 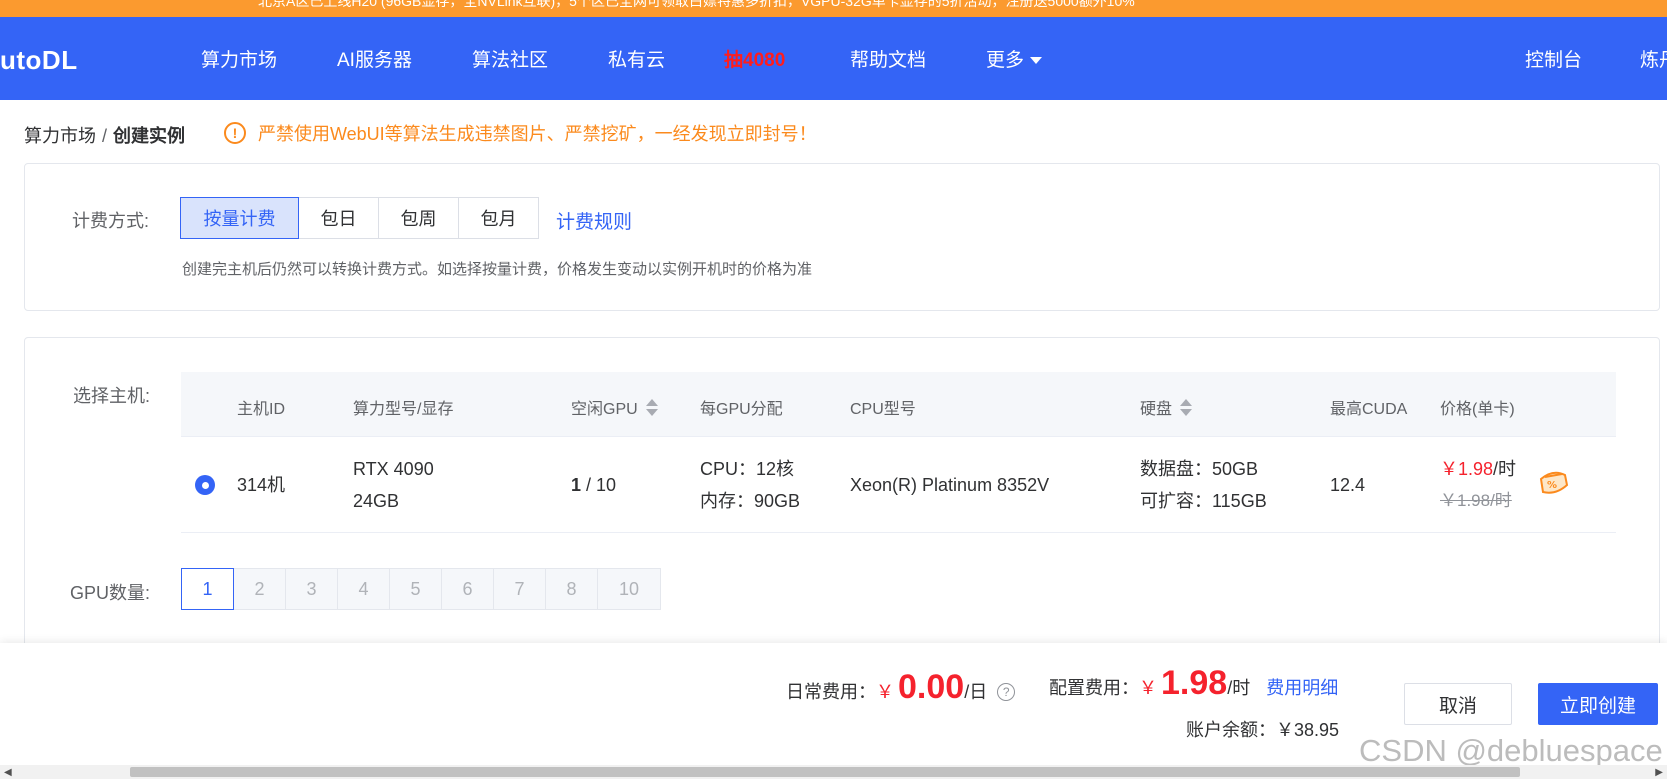 What do you see at coordinates (750, 501) in the screenshot?
I see `mem-alloc: 内存：90GB` at bounding box center [750, 501].